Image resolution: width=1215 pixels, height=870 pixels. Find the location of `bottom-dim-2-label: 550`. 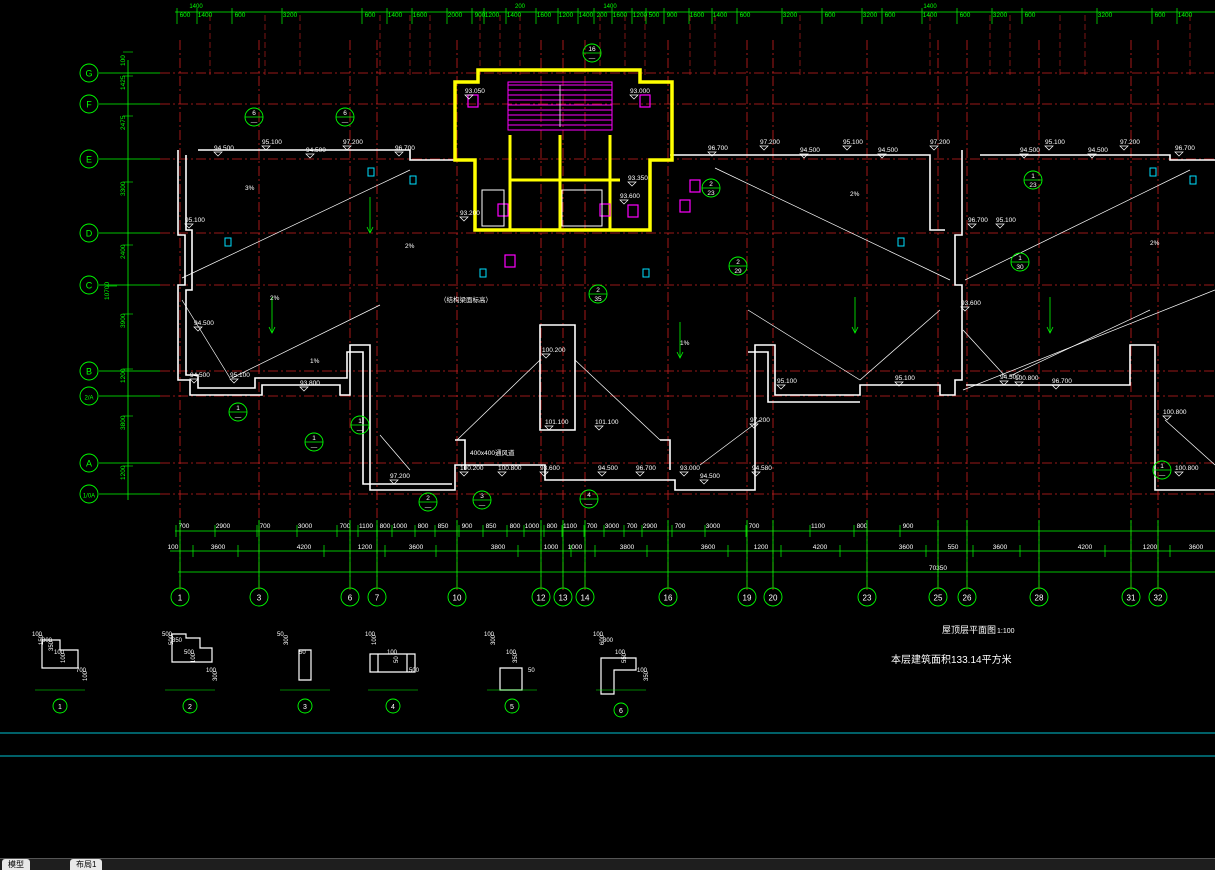

bottom-dim-2-label: 550 is located at coordinates (953, 547).